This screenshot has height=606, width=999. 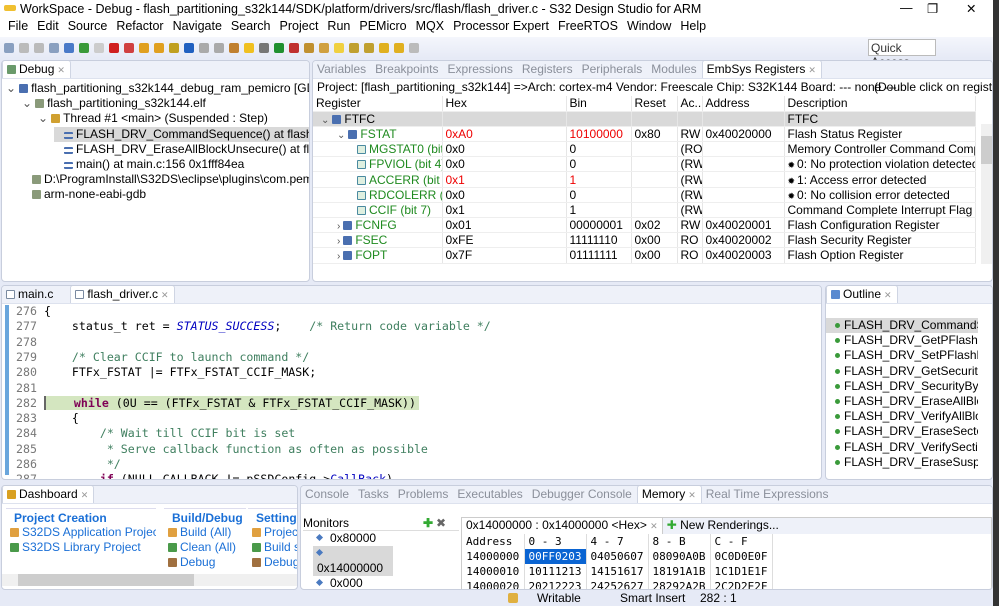 What do you see at coordinates (902, 54) in the screenshot?
I see `quick-access-input: Quick Access` at bounding box center [902, 54].